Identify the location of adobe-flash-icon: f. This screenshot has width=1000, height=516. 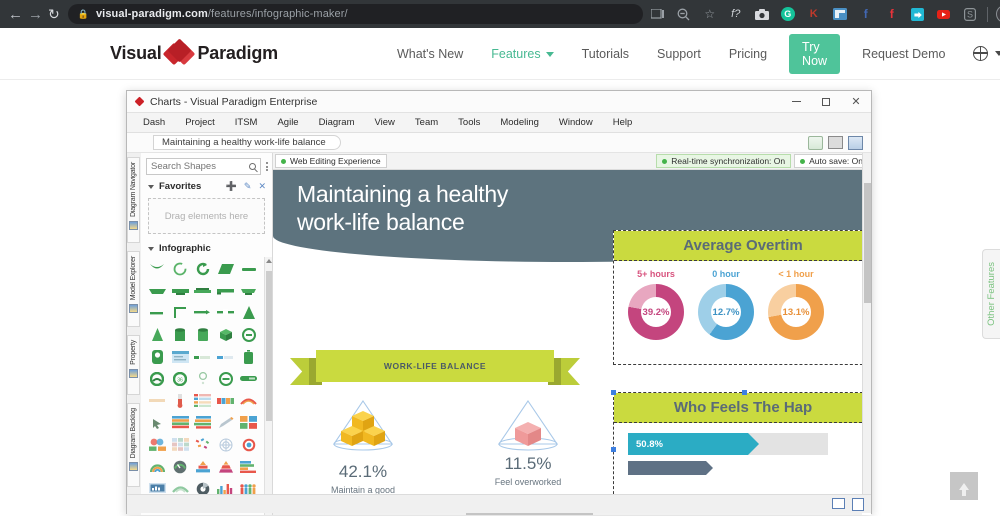
(892, 14).